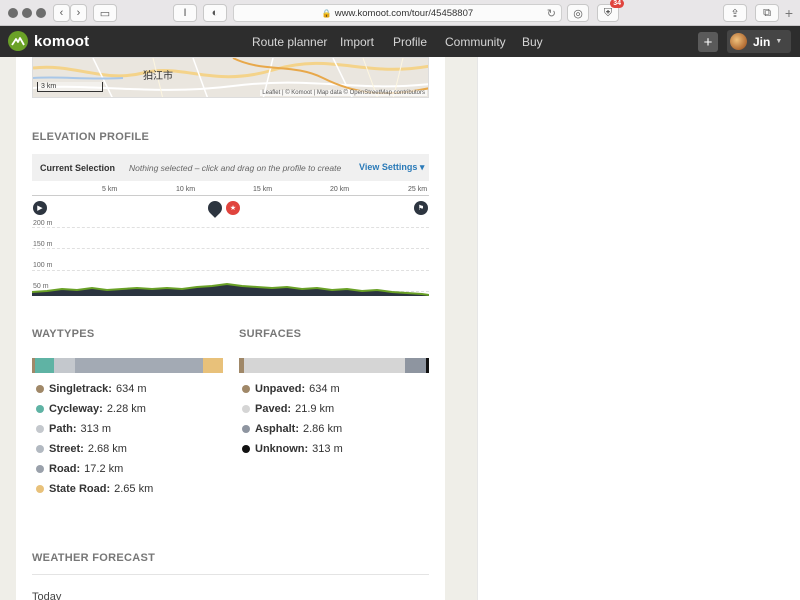  I want to click on nav-route-planner: Route planner, so click(289, 42).